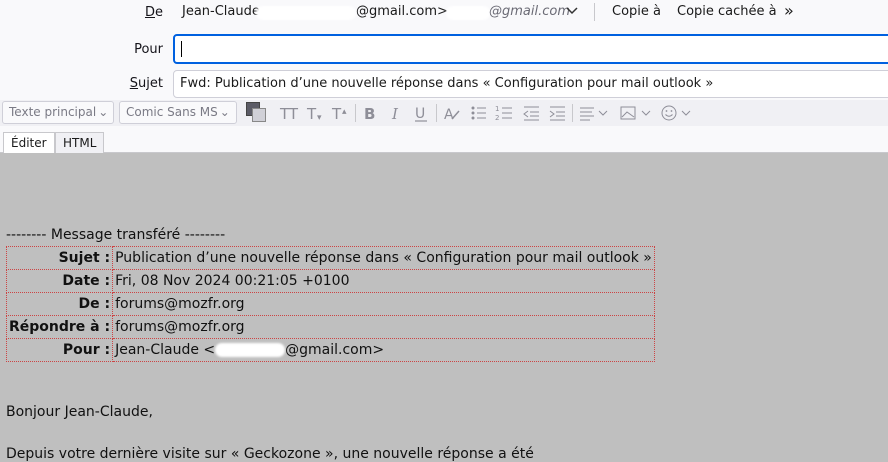 The width and height of the screenshot is (888, 462). I want to click on font-smaller-icon: T ▾, so click(316, 113).